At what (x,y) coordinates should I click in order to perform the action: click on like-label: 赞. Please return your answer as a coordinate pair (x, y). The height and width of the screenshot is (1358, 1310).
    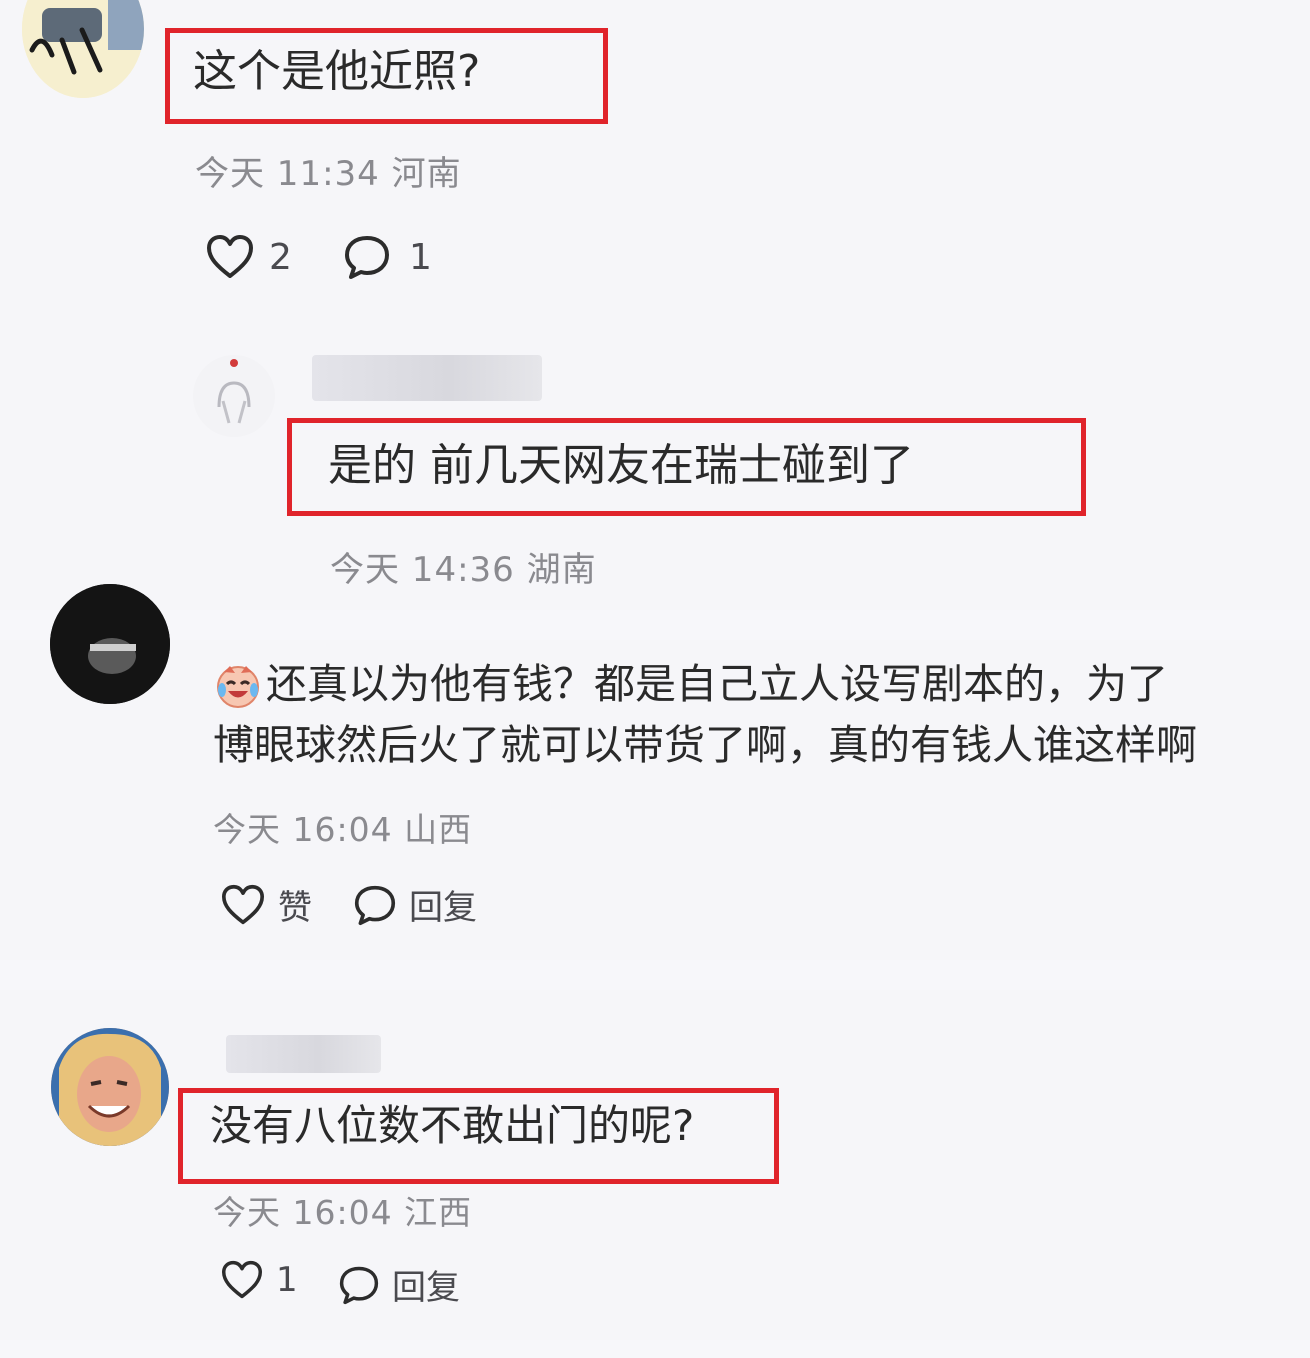
    Looking at the image, I should click on (295, 908).